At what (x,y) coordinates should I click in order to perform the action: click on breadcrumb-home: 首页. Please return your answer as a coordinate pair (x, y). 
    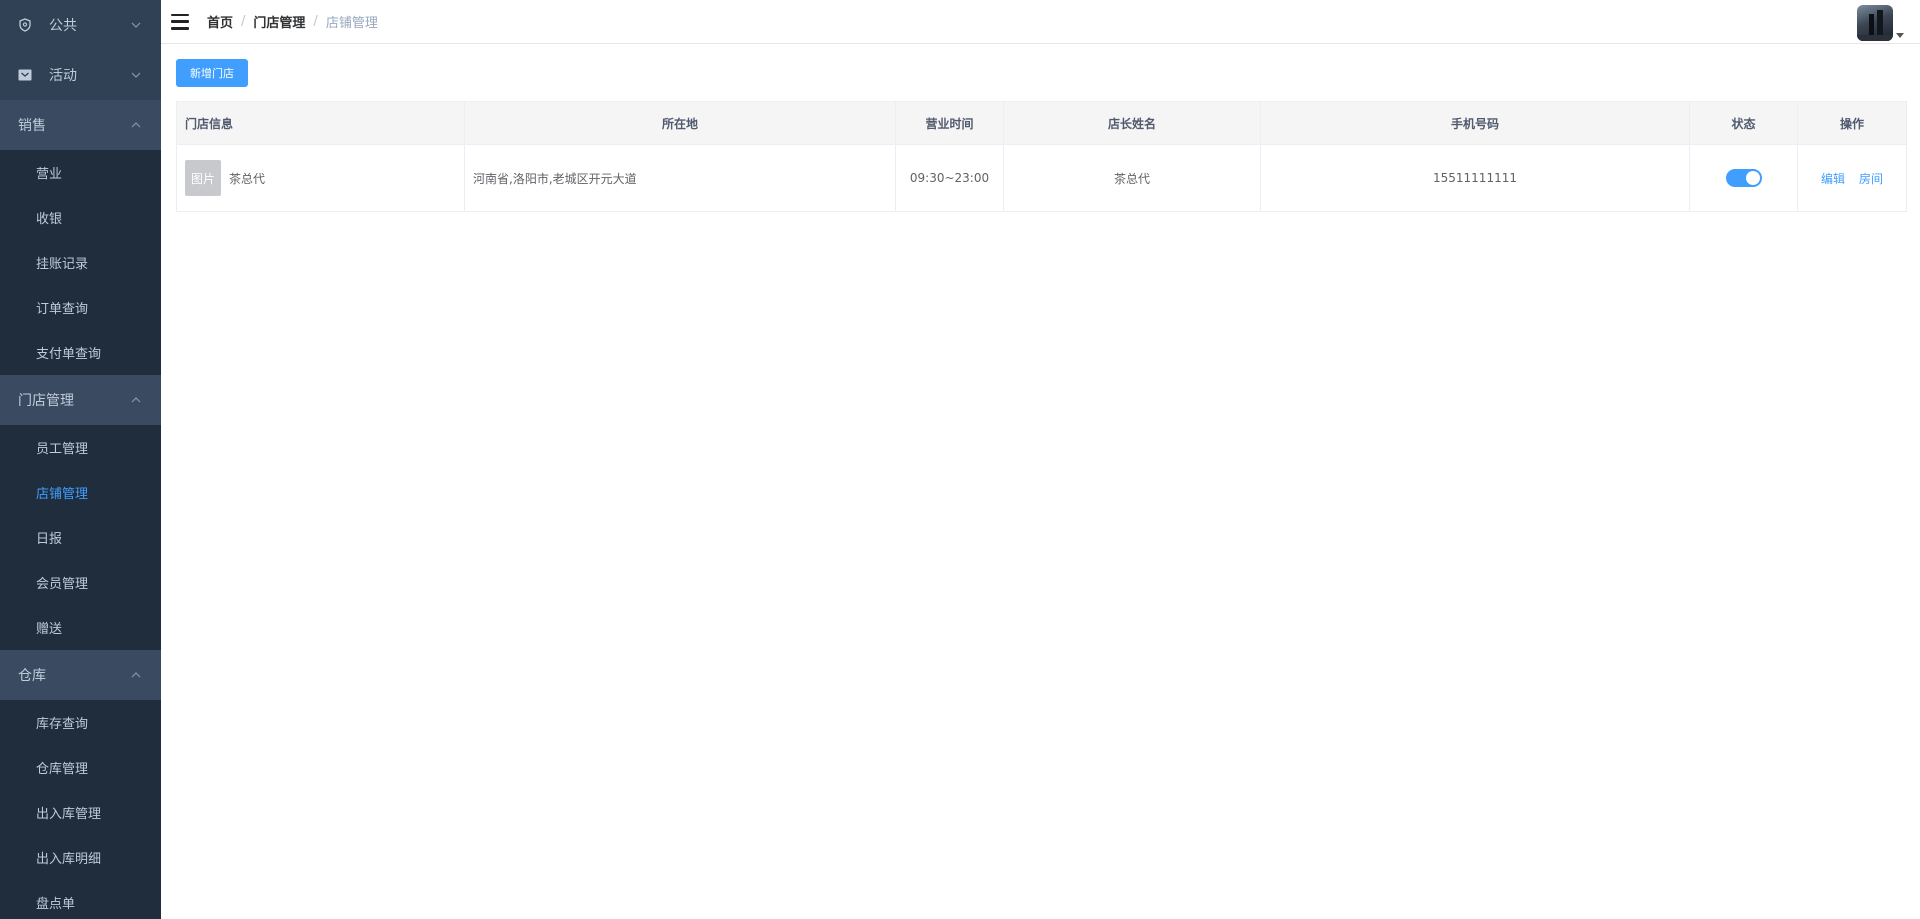
    Looking at the image, I should click on (220, 21).